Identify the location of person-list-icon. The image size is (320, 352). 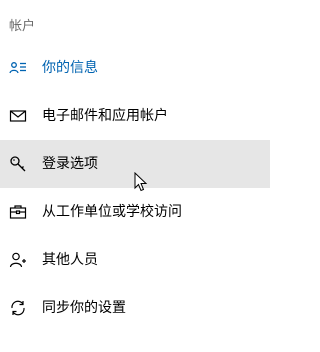
(18, 68).